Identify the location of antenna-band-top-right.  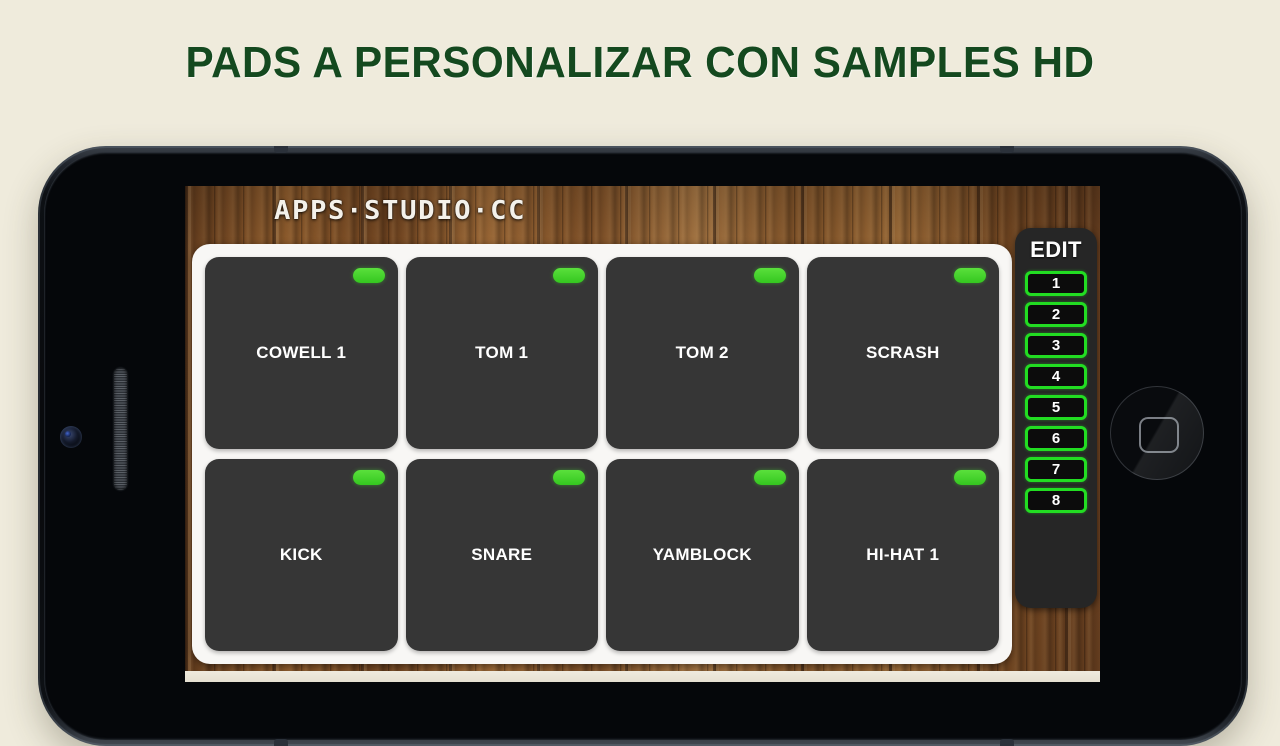
(1007, 149).